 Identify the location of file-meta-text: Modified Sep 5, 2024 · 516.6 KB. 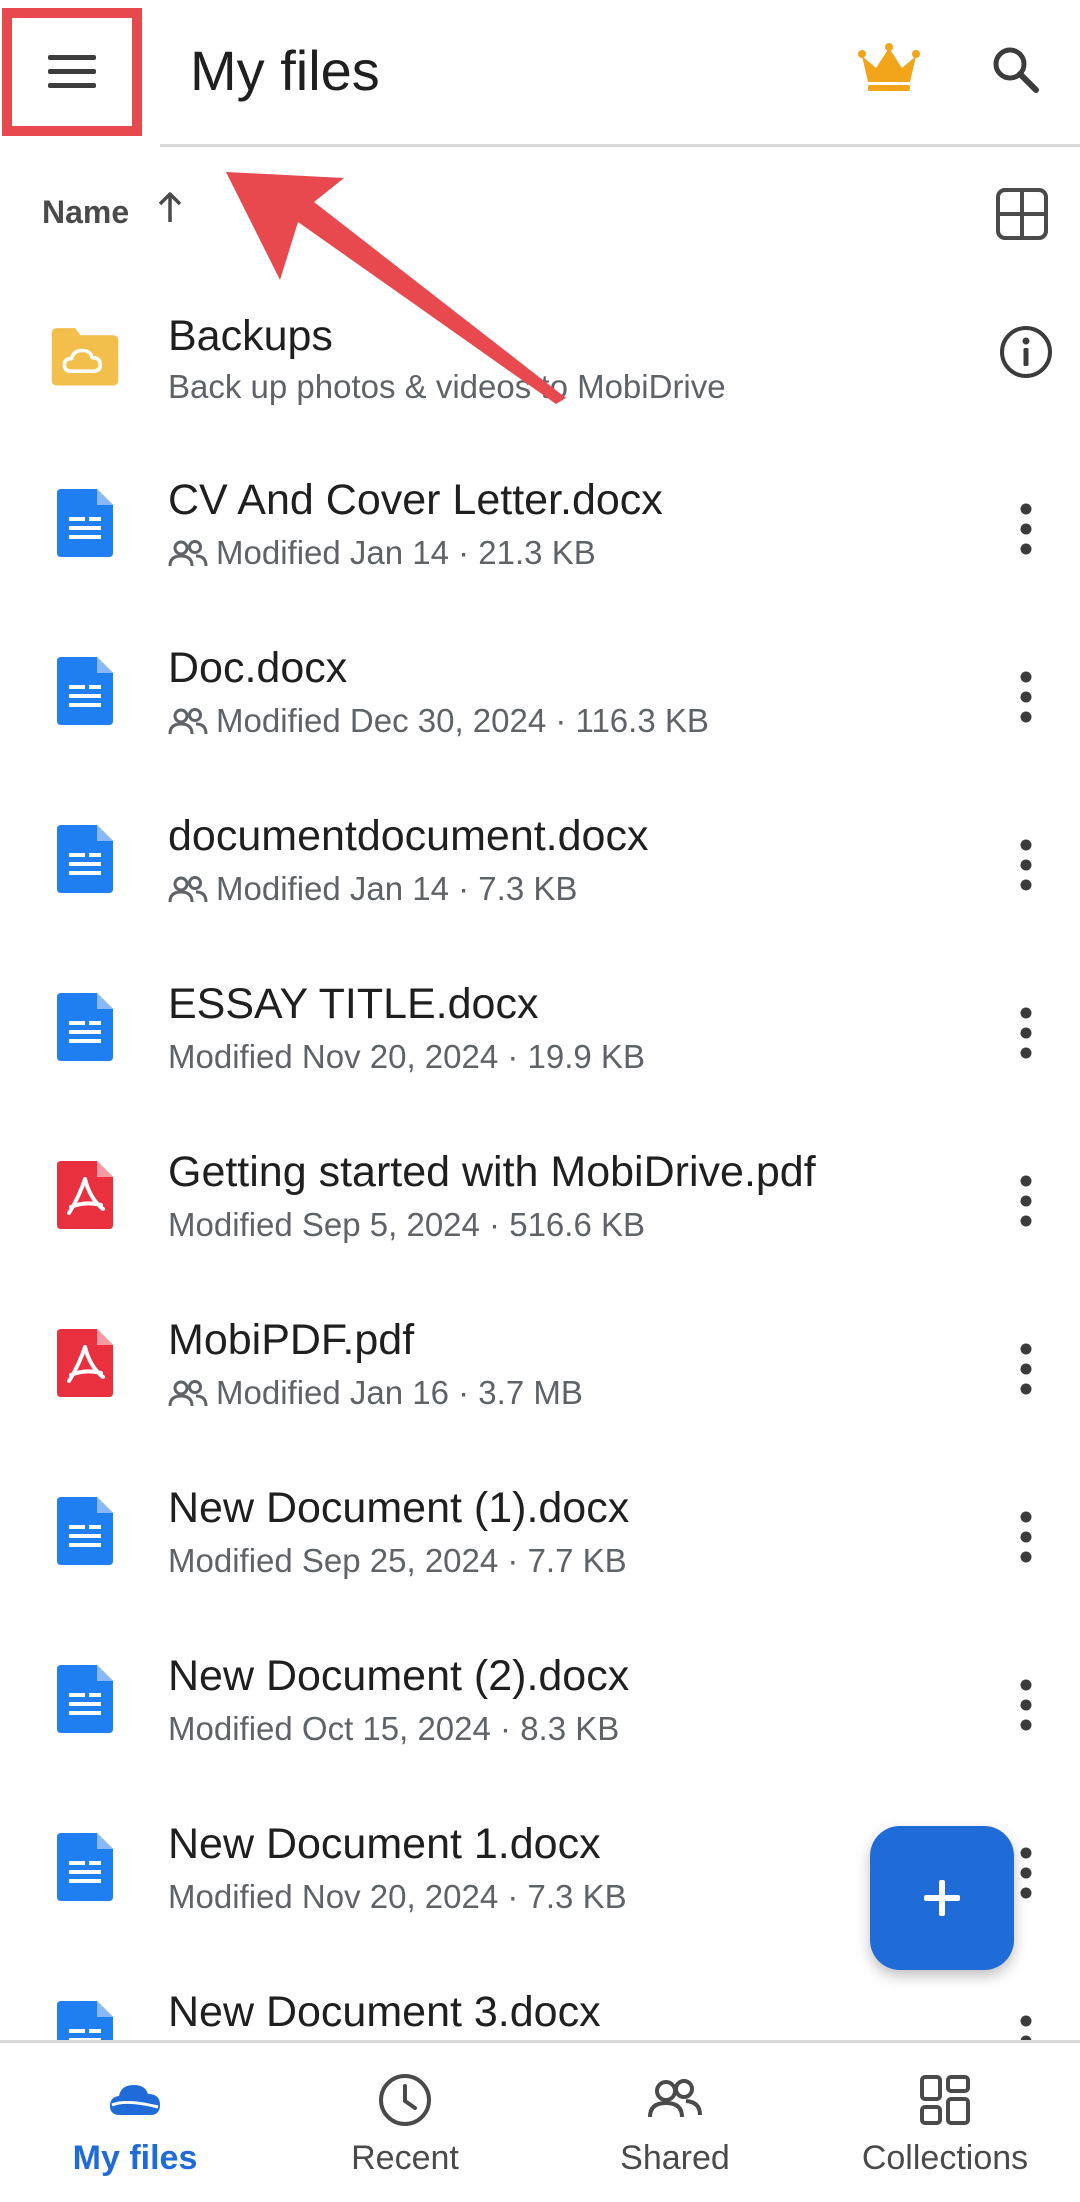
(406, 1224).